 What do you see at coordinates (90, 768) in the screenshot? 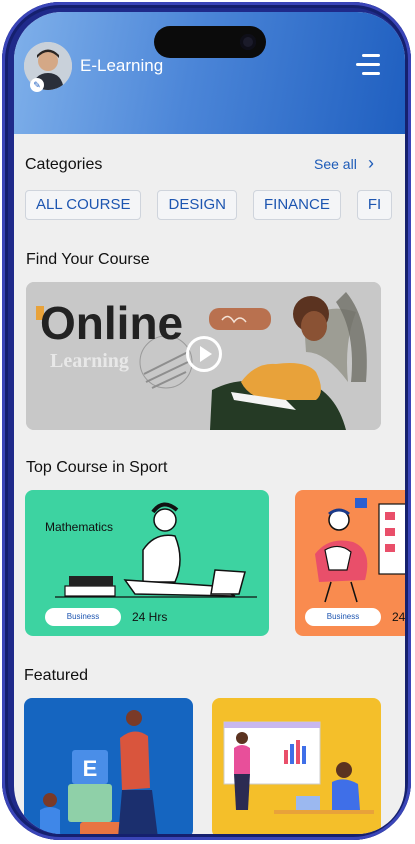
I see `tile-letter: E` at bounding box center [90, 768].